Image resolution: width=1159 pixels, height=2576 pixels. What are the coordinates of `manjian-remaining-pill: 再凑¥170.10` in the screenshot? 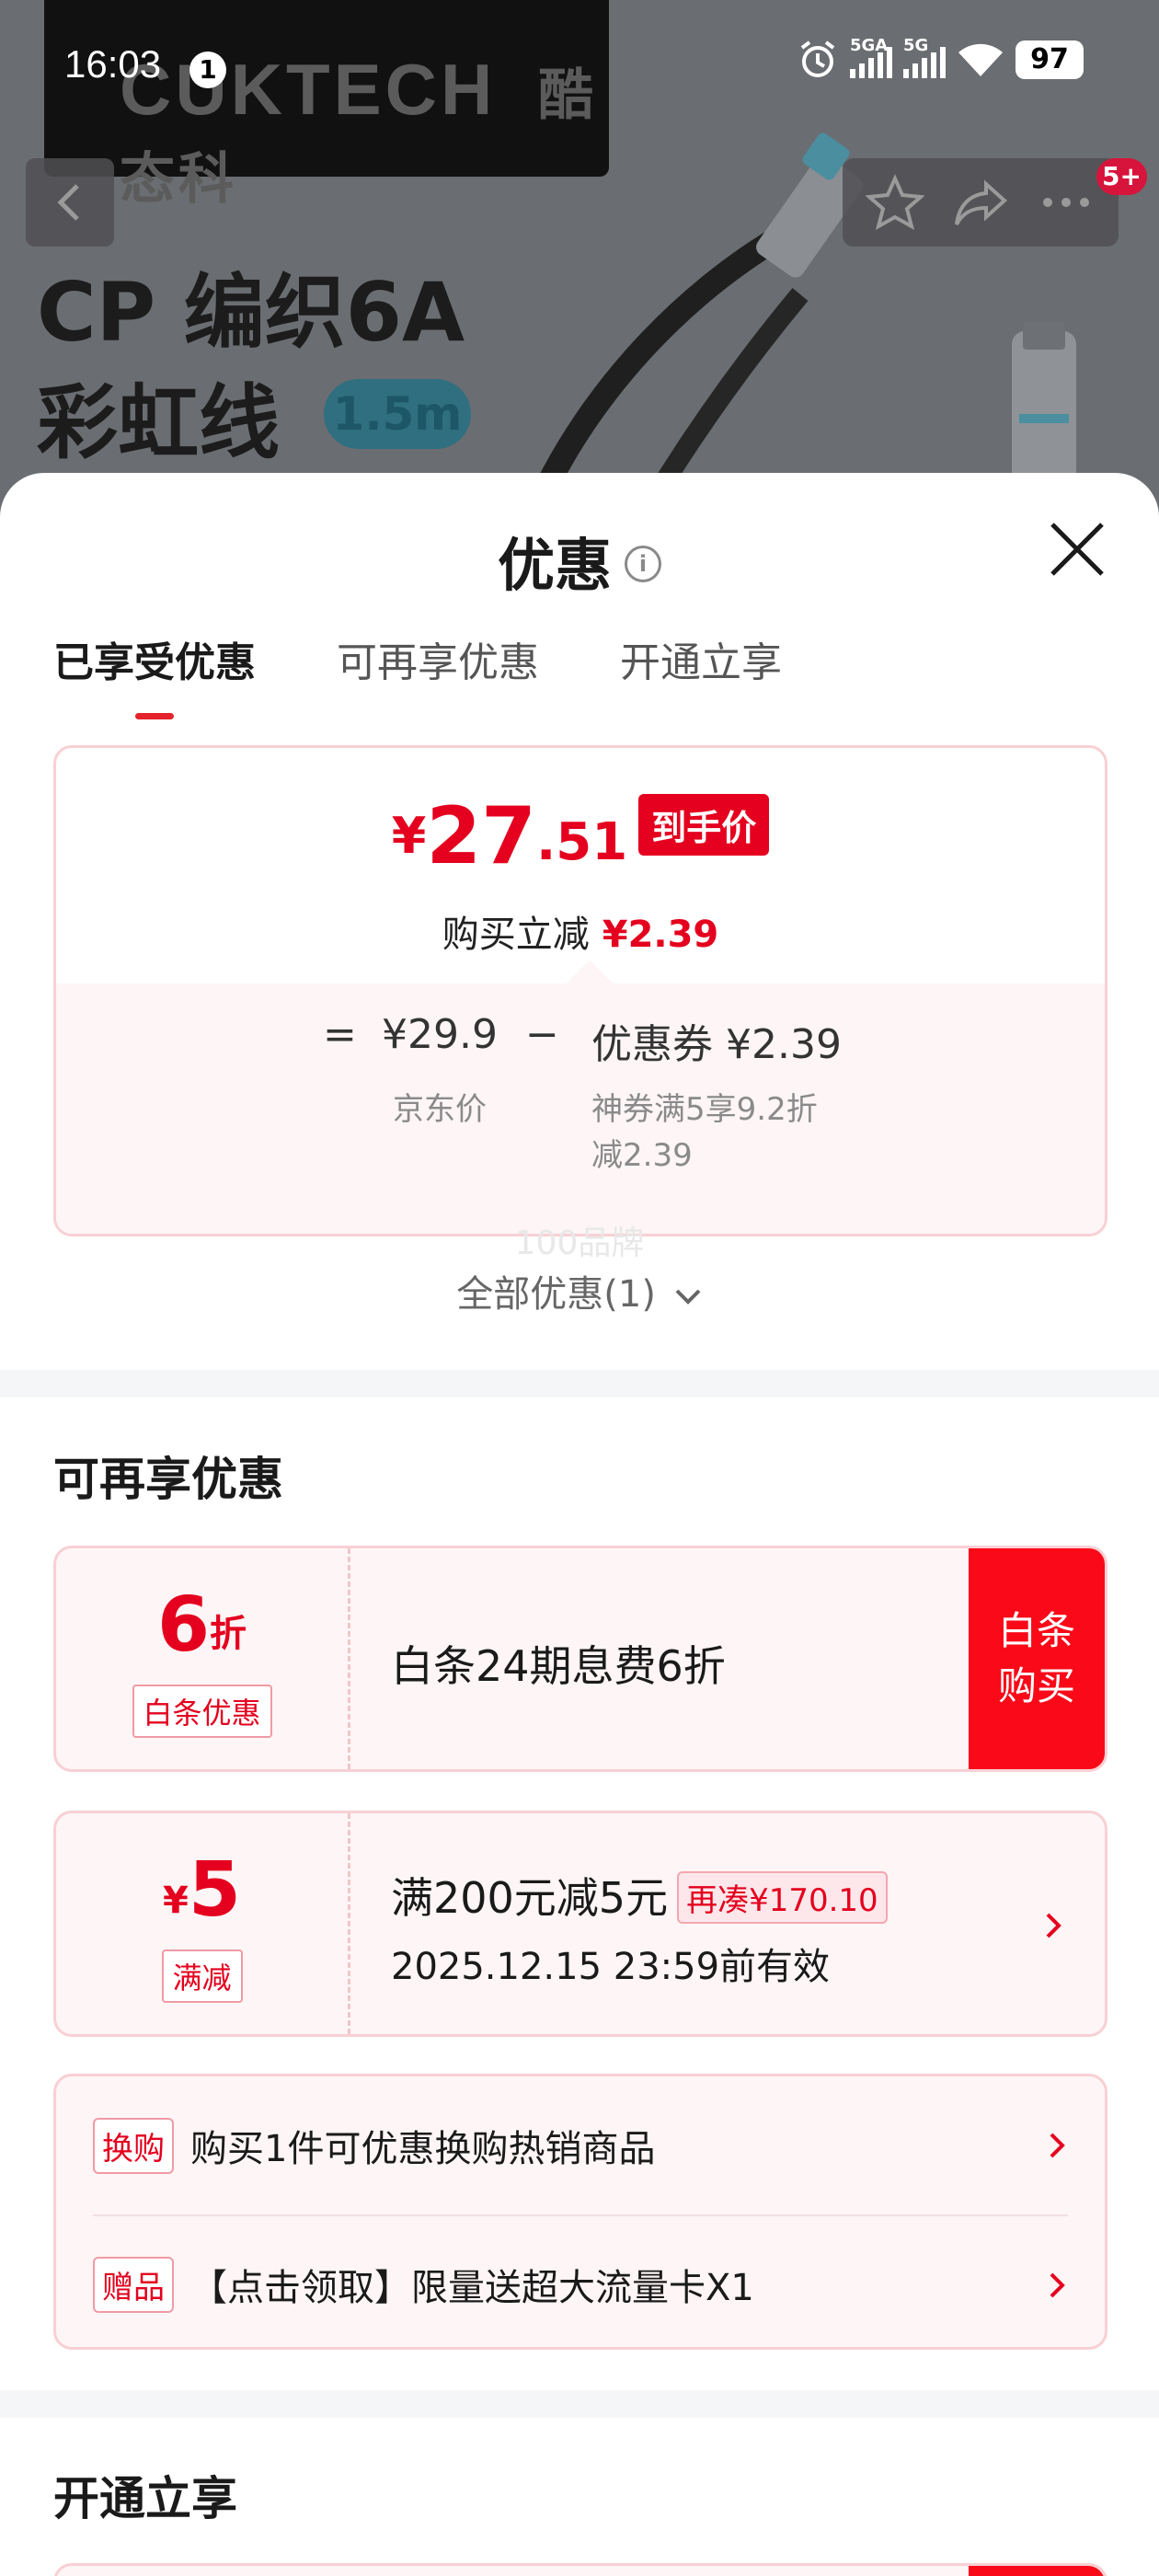 It's located at (782, 1897).